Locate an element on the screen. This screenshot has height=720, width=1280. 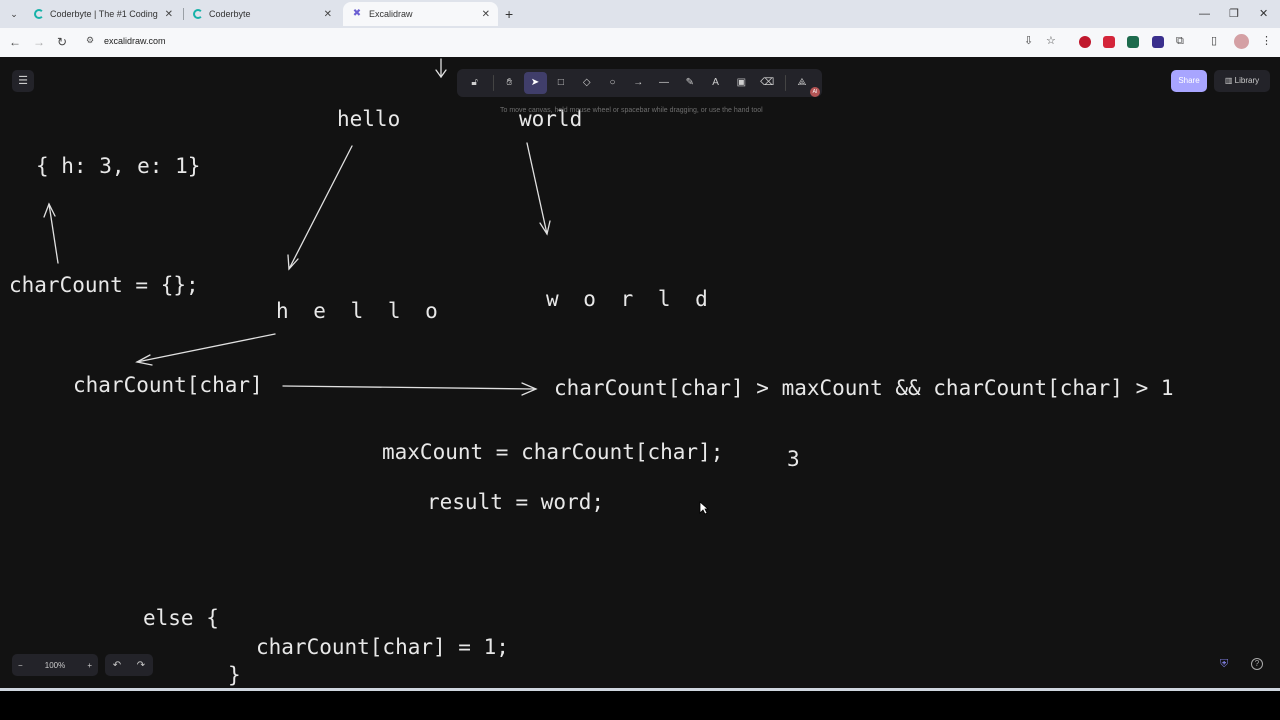
tab-title: Coderbyte | The #1 Coding Ass is located at coordinates (104, 14).